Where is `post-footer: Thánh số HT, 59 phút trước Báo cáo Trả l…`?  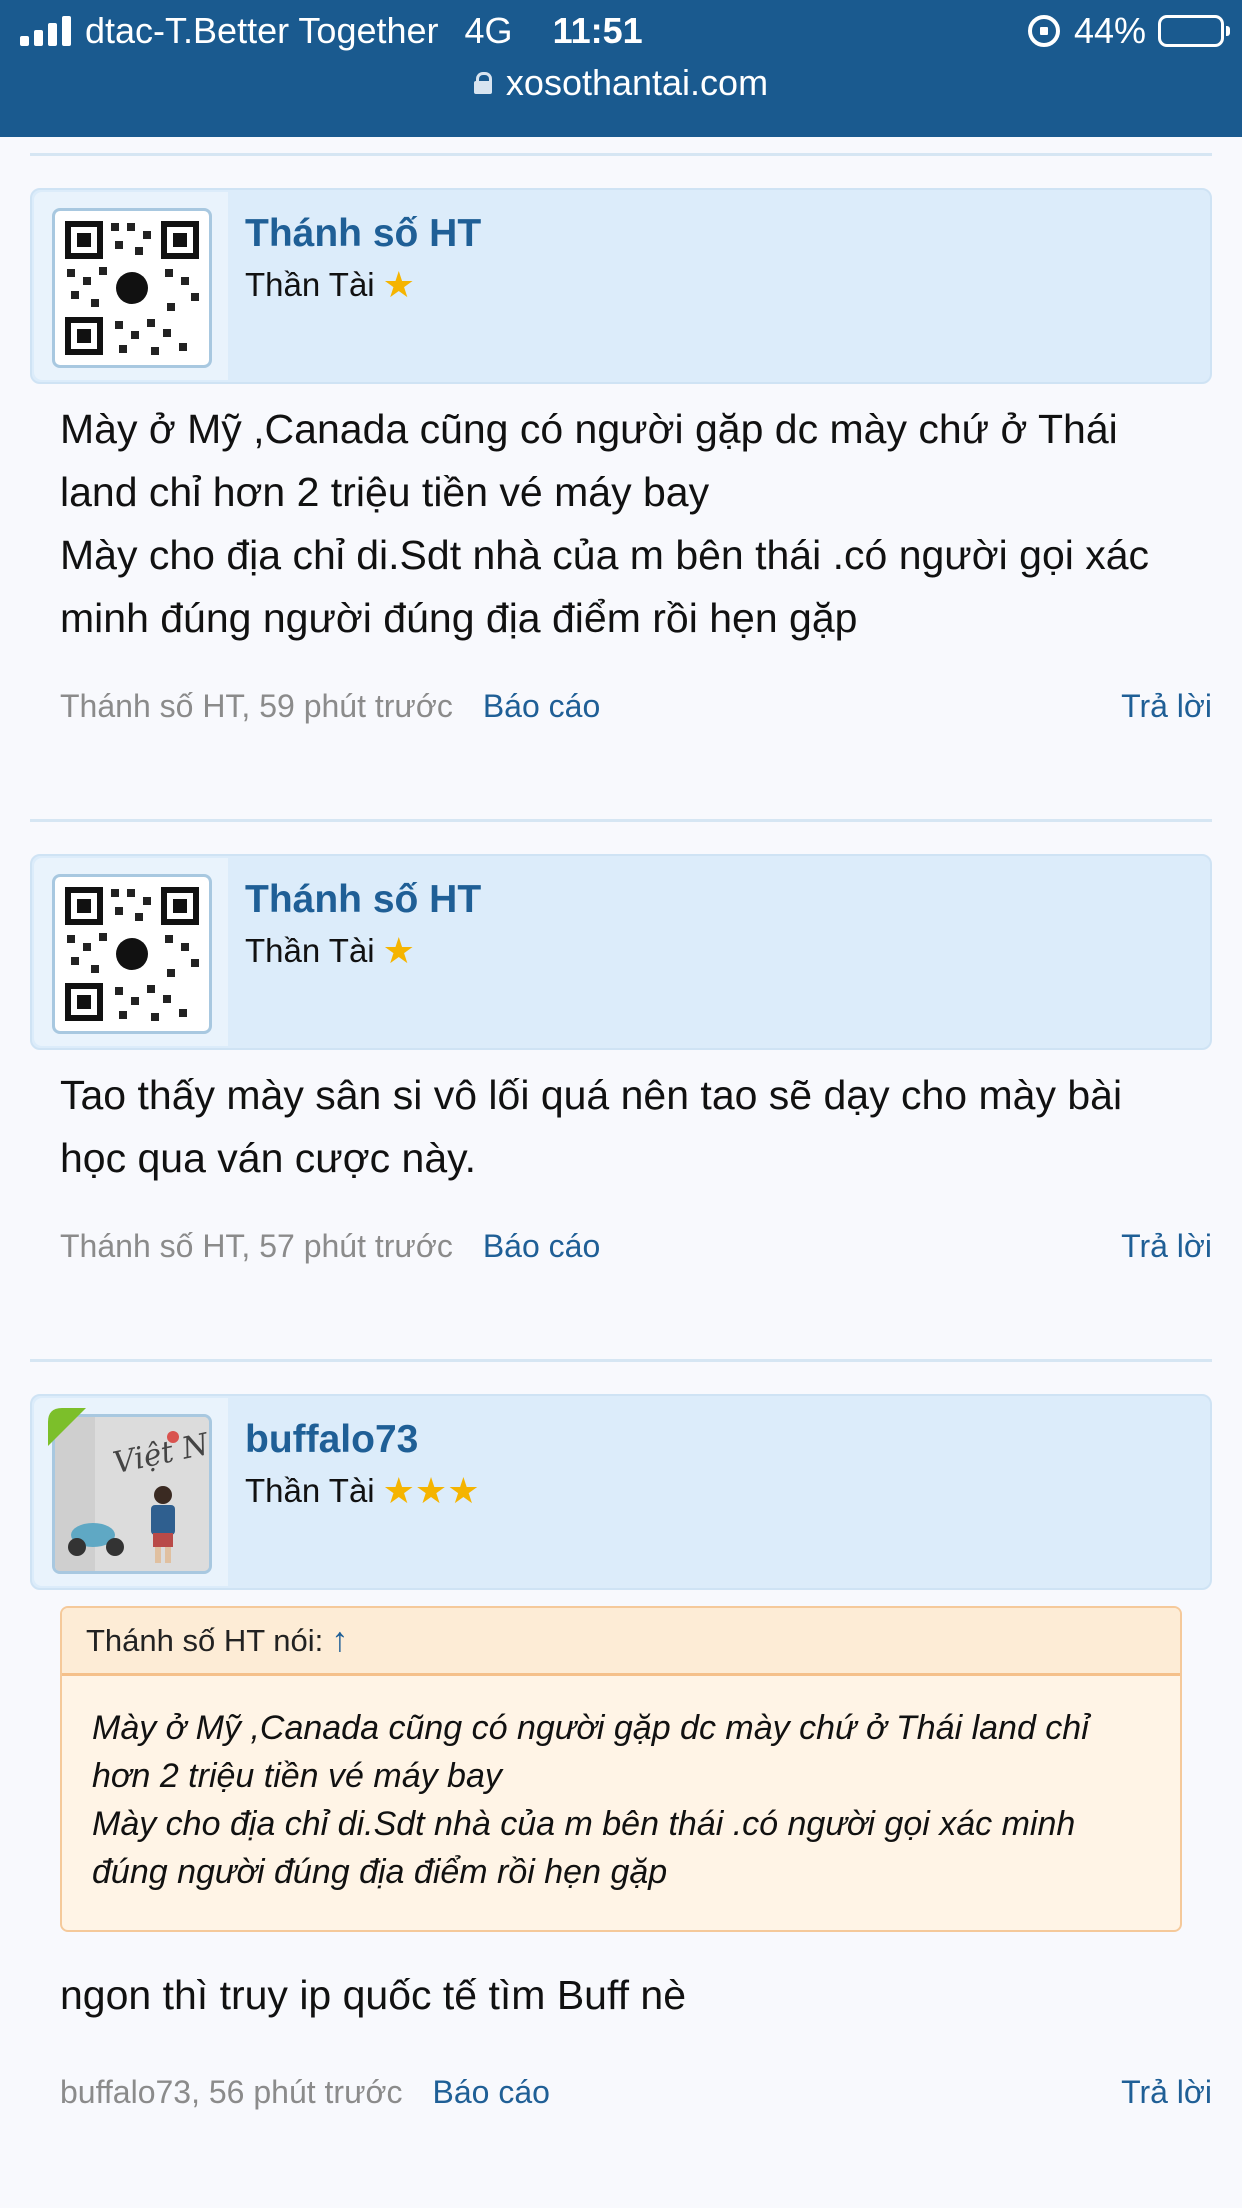 post-footer: Thánh số HT, 59 phút trước Báo cáo Trả l… is located at coordinates (636, 706).